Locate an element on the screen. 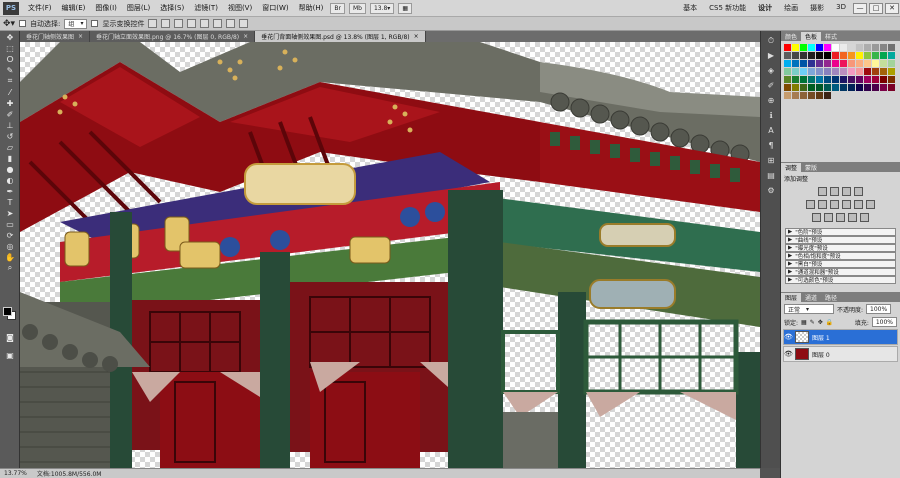 Image resolution: width=900 pixels, height=478 pixels. lock-position-icon: ✥ is located at coordinates (820, 322).